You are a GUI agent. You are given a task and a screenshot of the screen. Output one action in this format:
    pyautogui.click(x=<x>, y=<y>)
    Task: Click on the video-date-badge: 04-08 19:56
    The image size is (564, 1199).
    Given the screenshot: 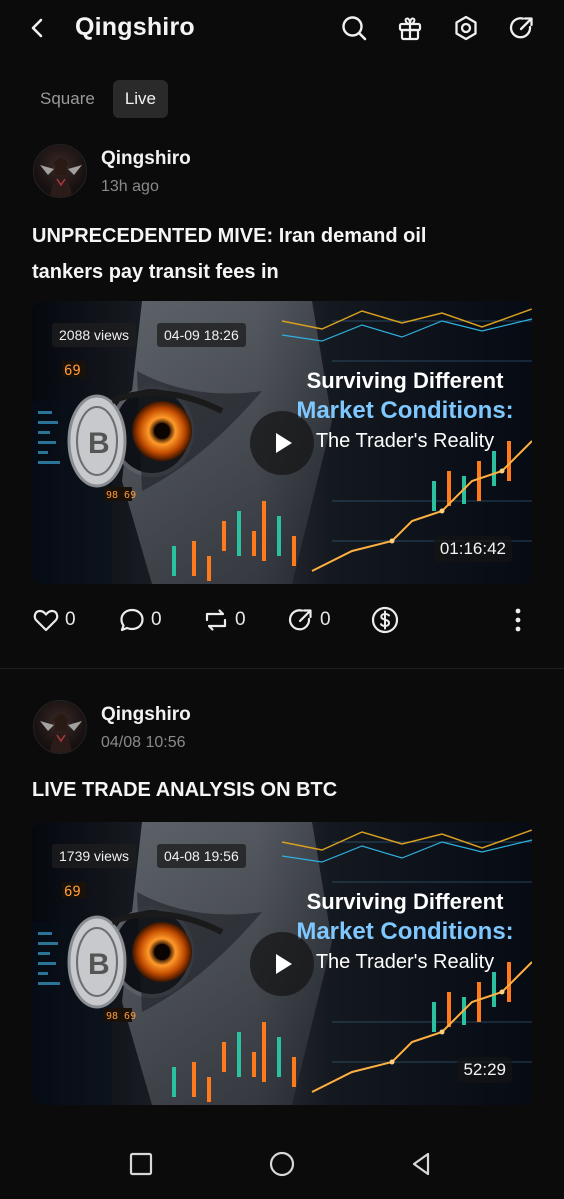 What is the action you would take?
    pyautogui.click(x=201, y=856)
    